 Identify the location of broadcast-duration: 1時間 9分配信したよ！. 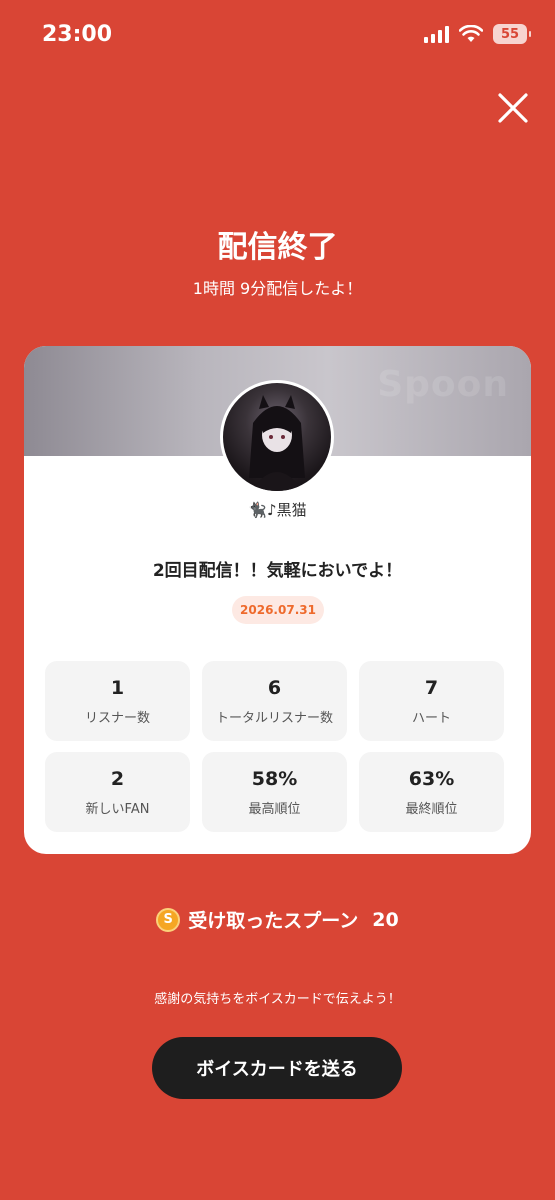
(277, 288).